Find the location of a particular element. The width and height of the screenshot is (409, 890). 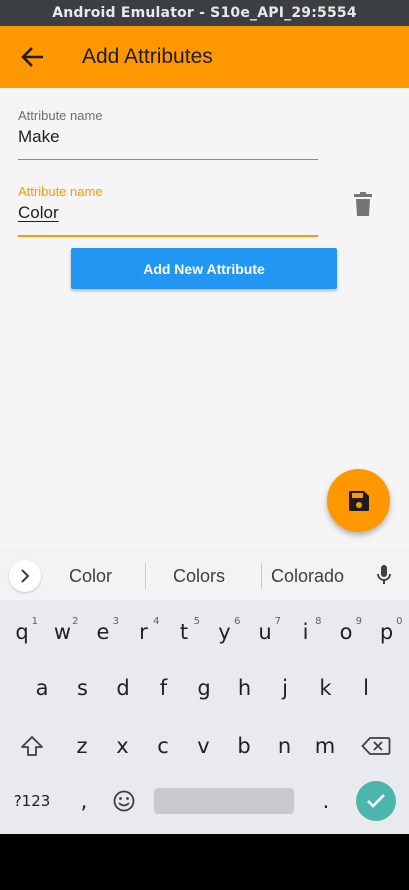

key-number-hint: 1 is located at coordinates (34, 621).